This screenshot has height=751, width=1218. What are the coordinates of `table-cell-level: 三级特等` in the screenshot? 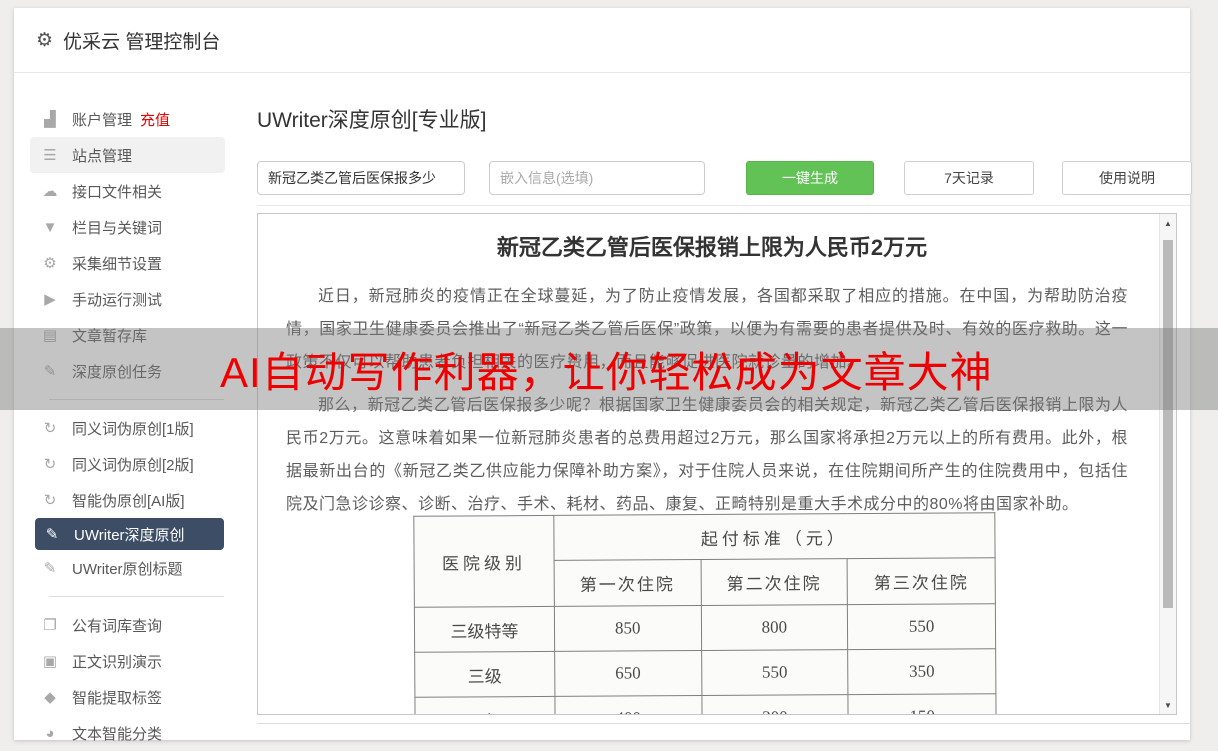 It's located at (484, 629).